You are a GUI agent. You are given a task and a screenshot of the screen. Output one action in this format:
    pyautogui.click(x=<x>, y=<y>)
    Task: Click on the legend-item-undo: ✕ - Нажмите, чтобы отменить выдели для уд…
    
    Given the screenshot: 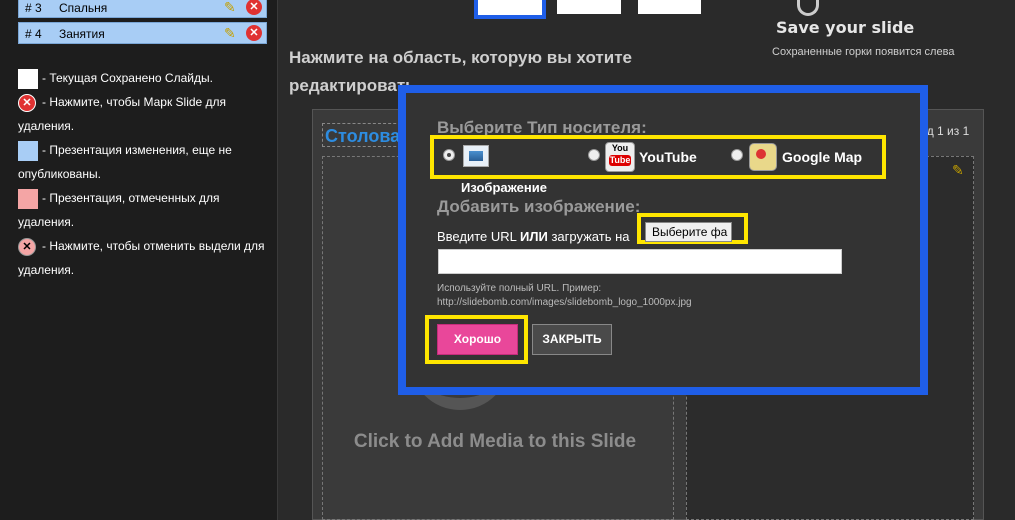 What is the action you would take?
    pyautogui.click(x=141, y=257)
    